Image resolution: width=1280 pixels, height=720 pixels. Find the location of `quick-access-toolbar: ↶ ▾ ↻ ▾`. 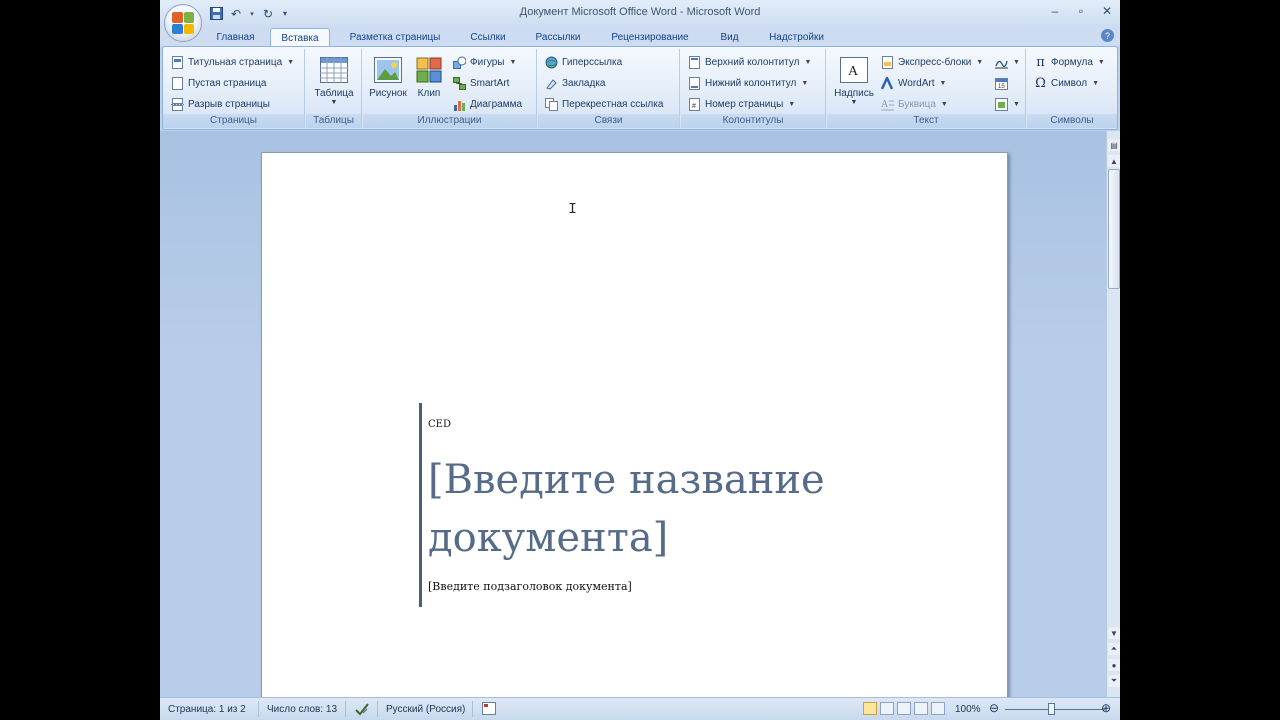

quick-access-toolbar: ↶ ▾ ↻ ▾ is located at coordinates (249, 13).